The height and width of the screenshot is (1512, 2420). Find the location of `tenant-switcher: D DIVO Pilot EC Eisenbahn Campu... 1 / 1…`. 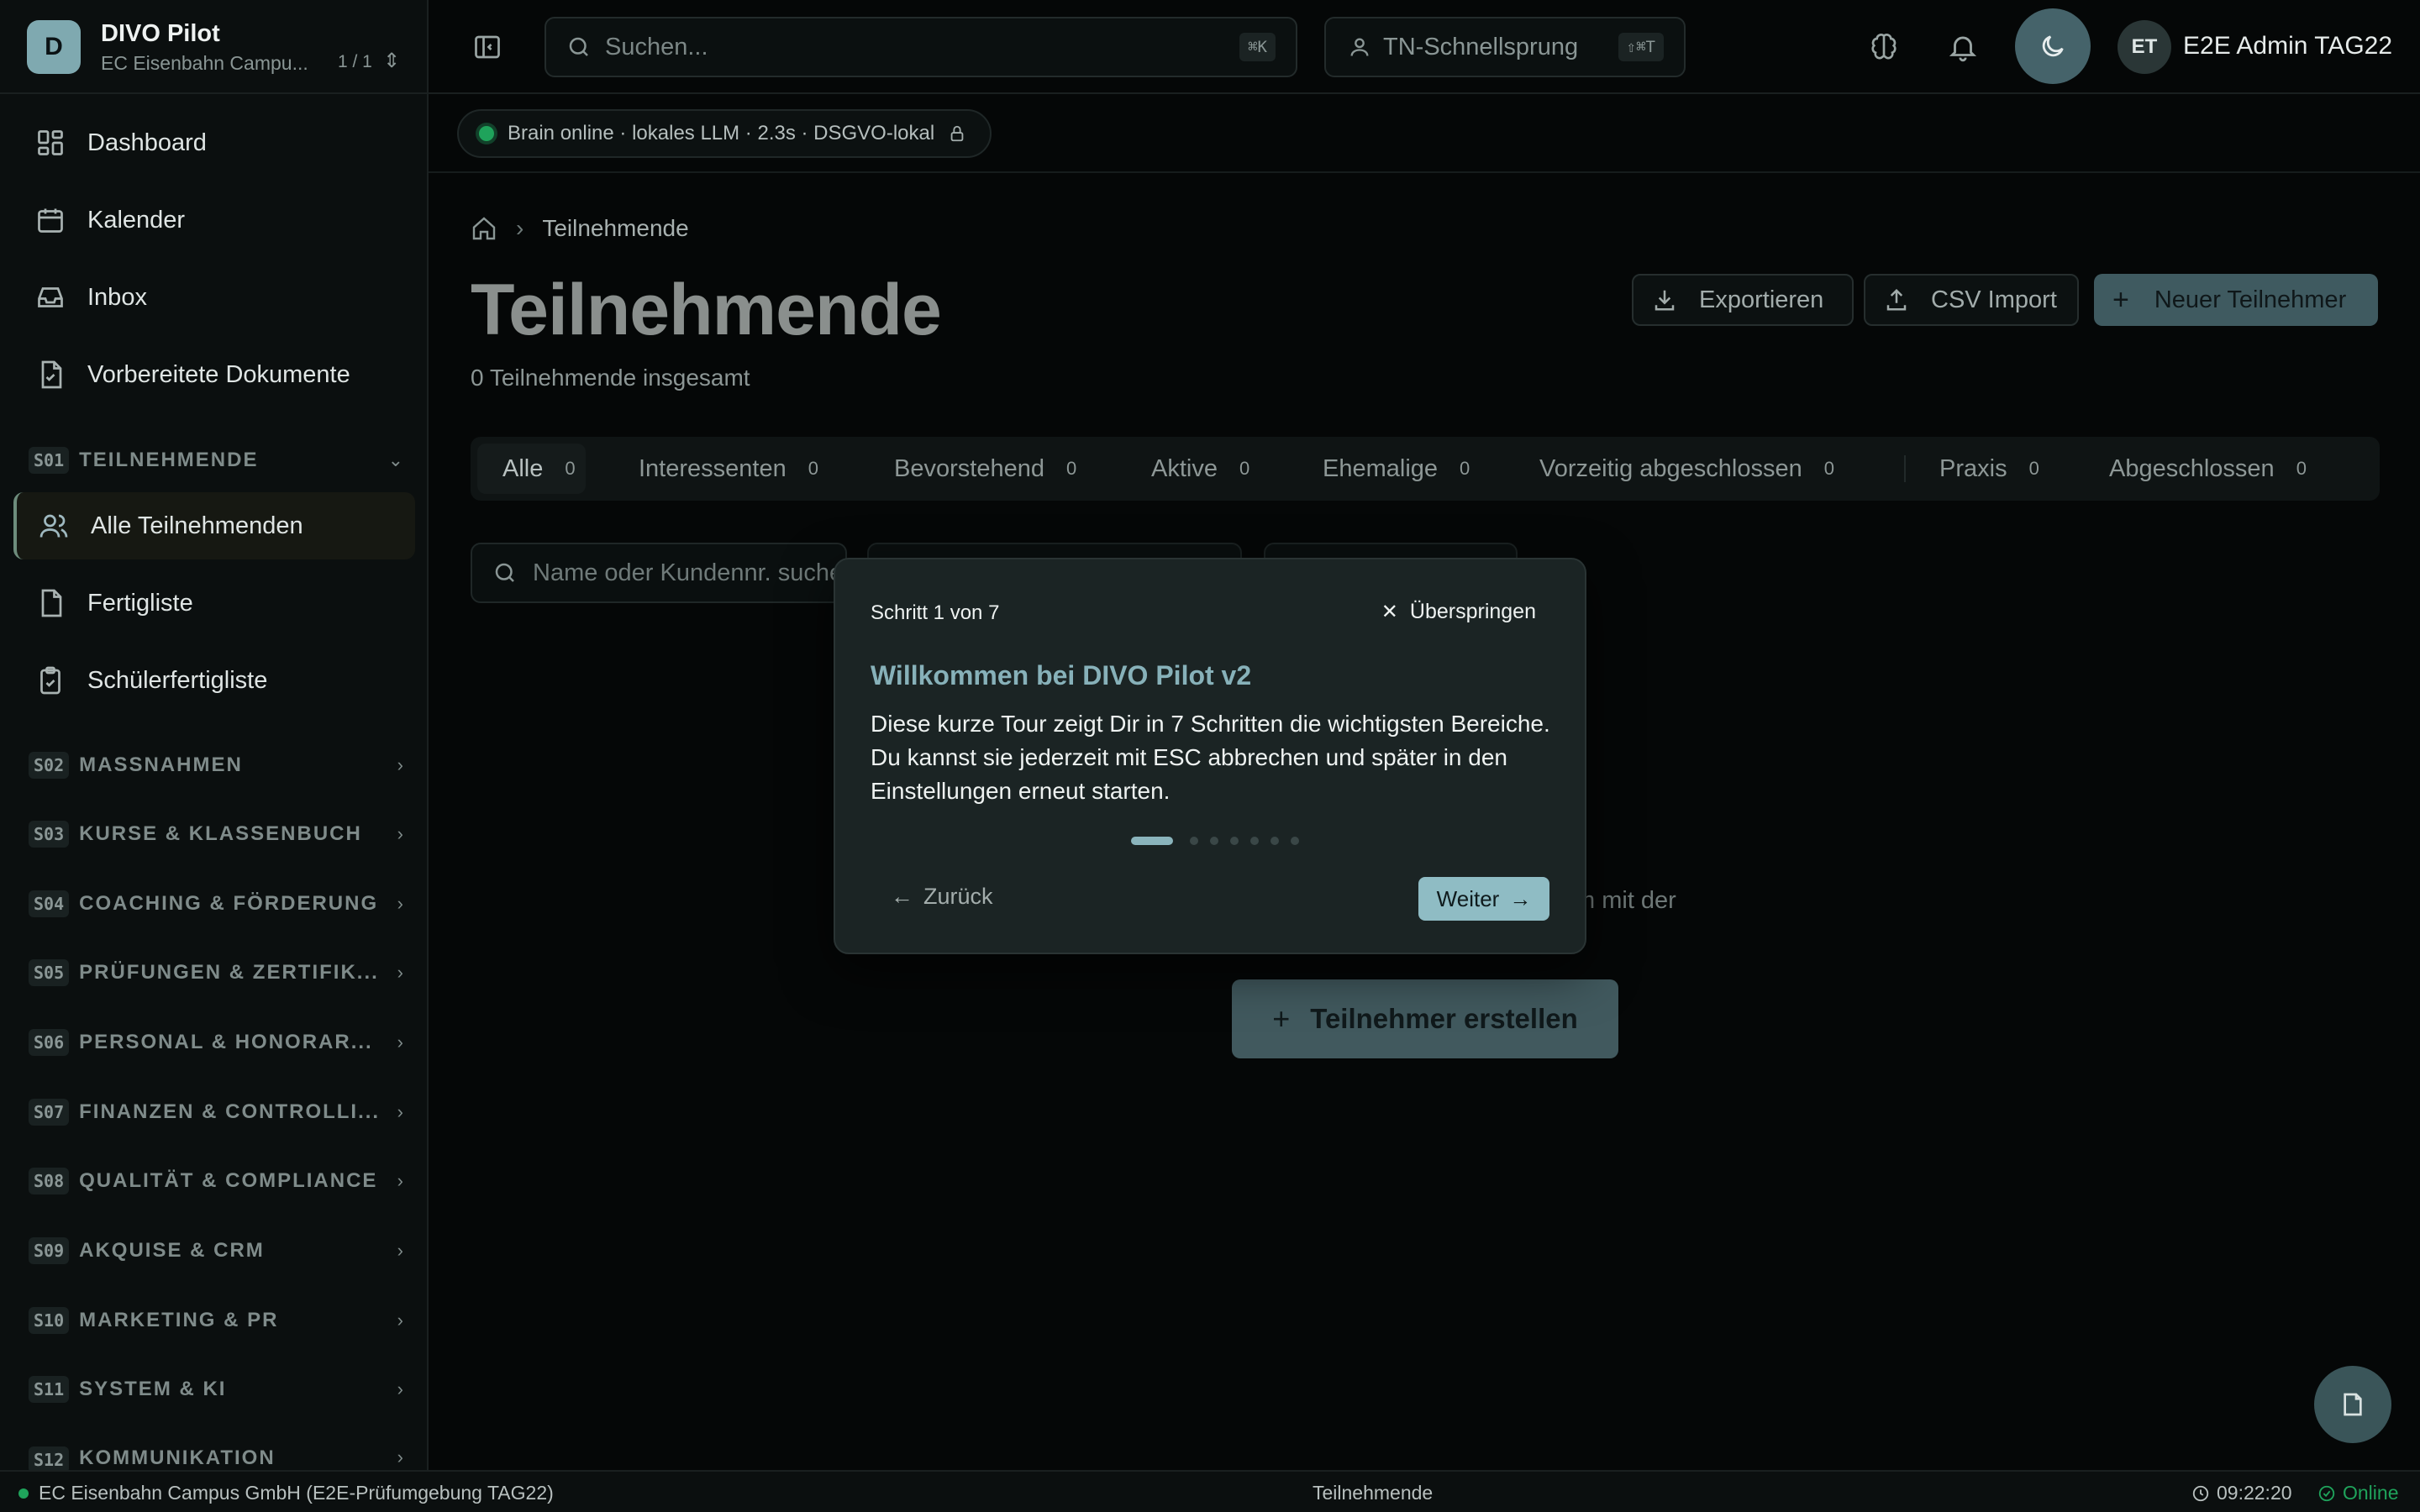

tenant-switcher: D DIVO Pilot EC Eisenbahn Campu... 1 / 1… is located at coordinates (218, 47).